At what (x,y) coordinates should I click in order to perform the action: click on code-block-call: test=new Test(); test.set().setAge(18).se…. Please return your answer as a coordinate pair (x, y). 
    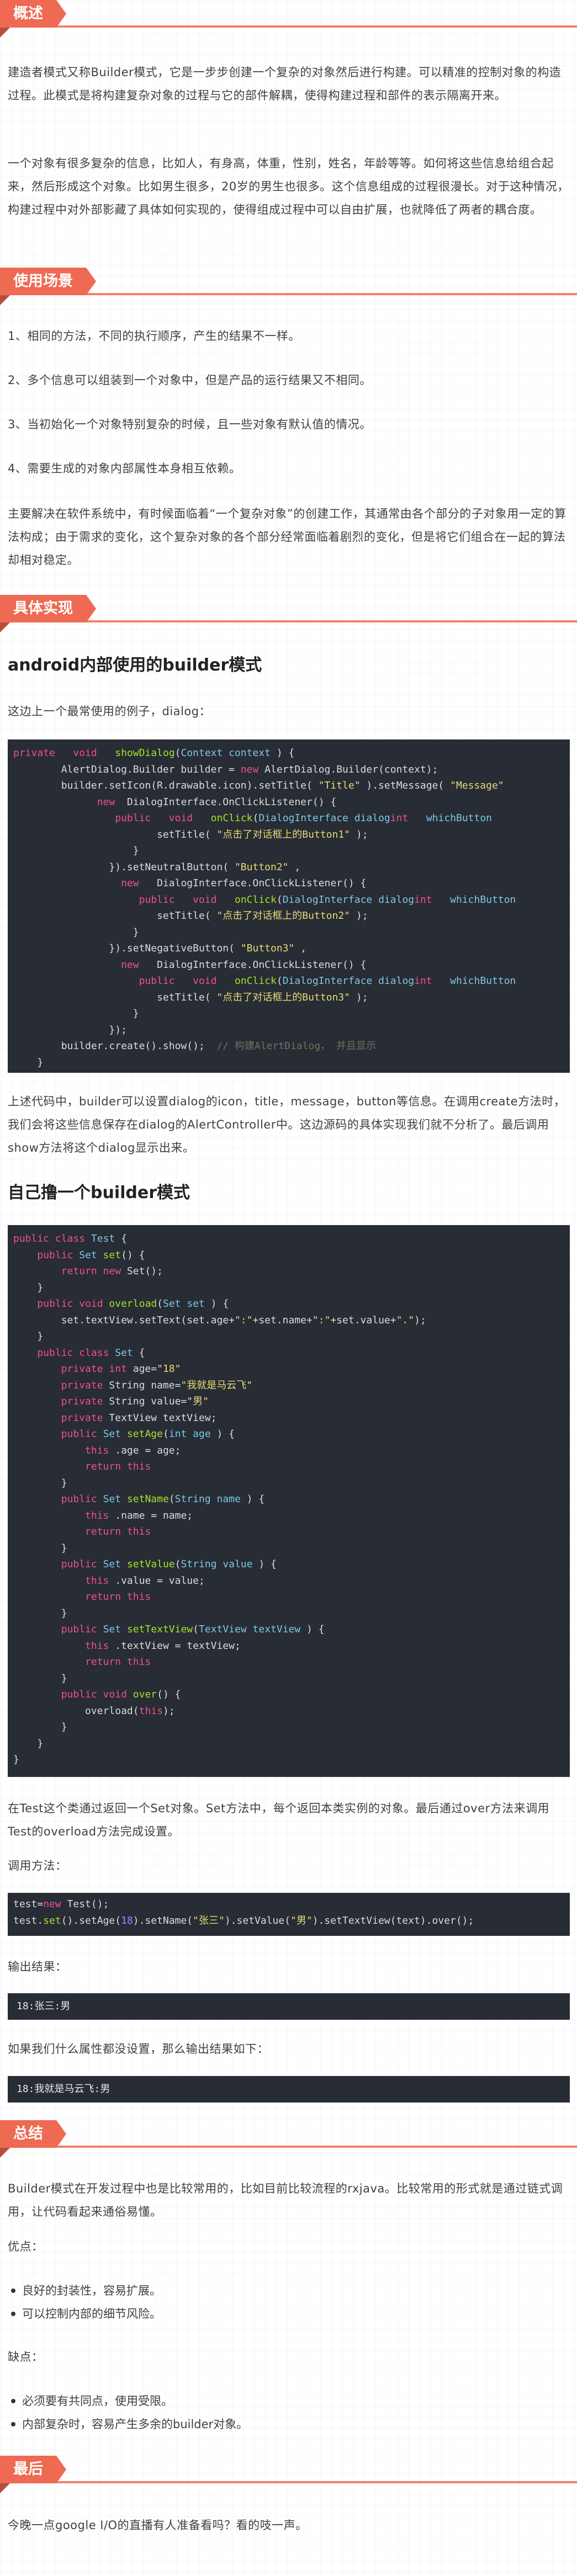
    Looking at the image, I should click on (289, 1914).